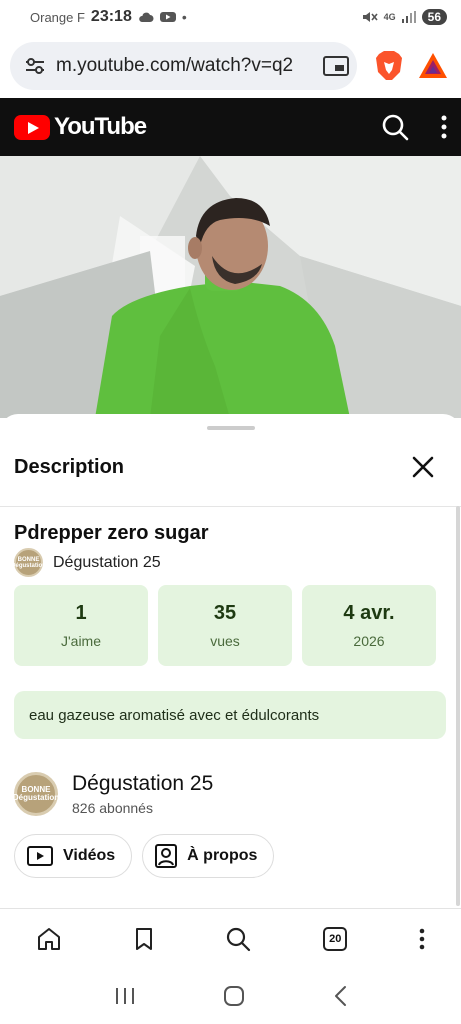 The image size is (461, 1024). Describe the element at coordinates (222, 855) in the screenshot. I see `about-label: À propos` at that location.